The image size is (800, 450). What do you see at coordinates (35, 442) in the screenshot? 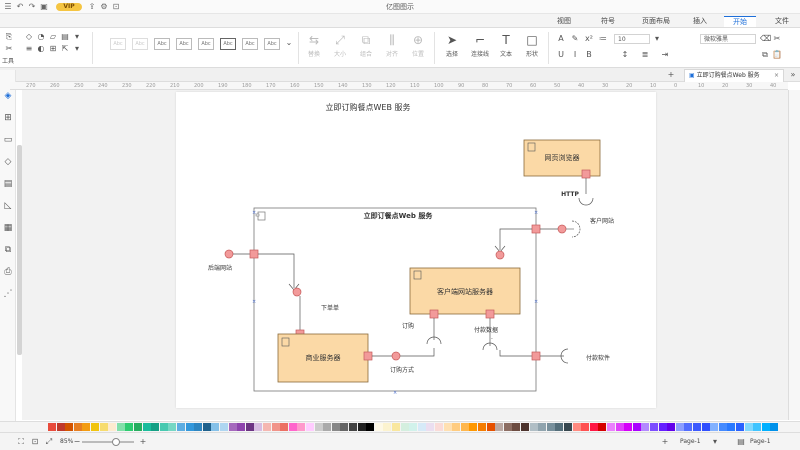
I see `fit-page-icon: ⊡` at bounding box center [35, 442].